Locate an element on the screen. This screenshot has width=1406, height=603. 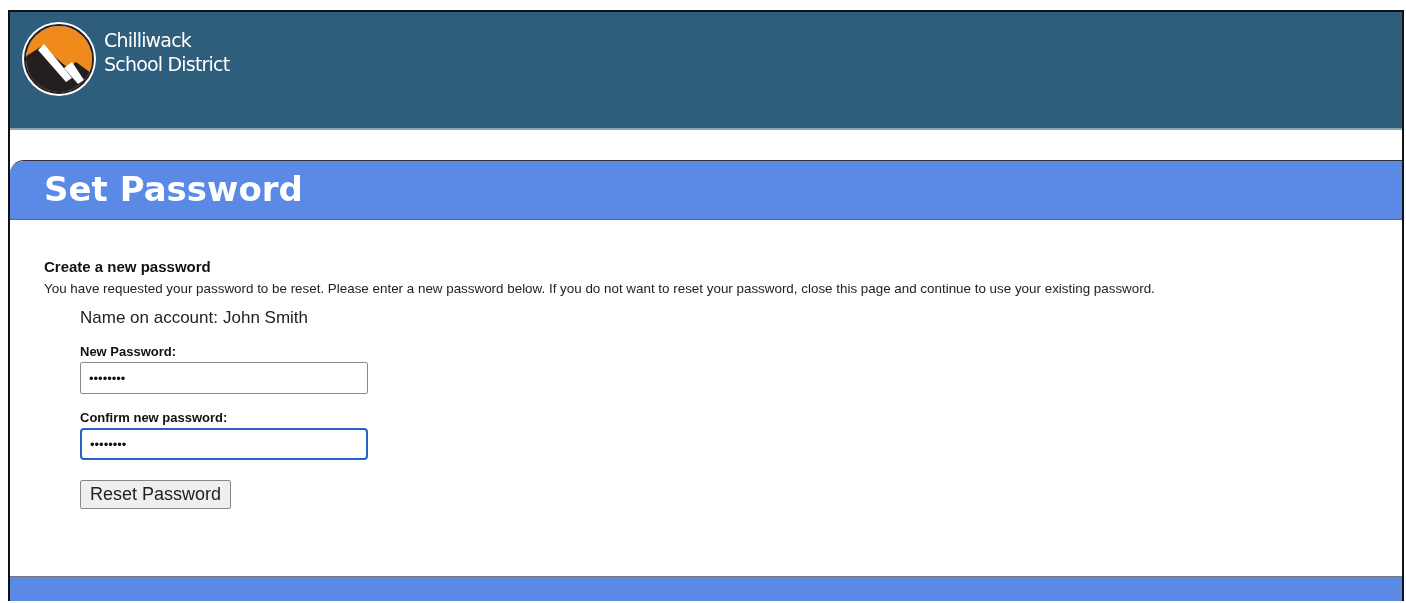
field-label: New Password: is located at coordinates (128, 351).